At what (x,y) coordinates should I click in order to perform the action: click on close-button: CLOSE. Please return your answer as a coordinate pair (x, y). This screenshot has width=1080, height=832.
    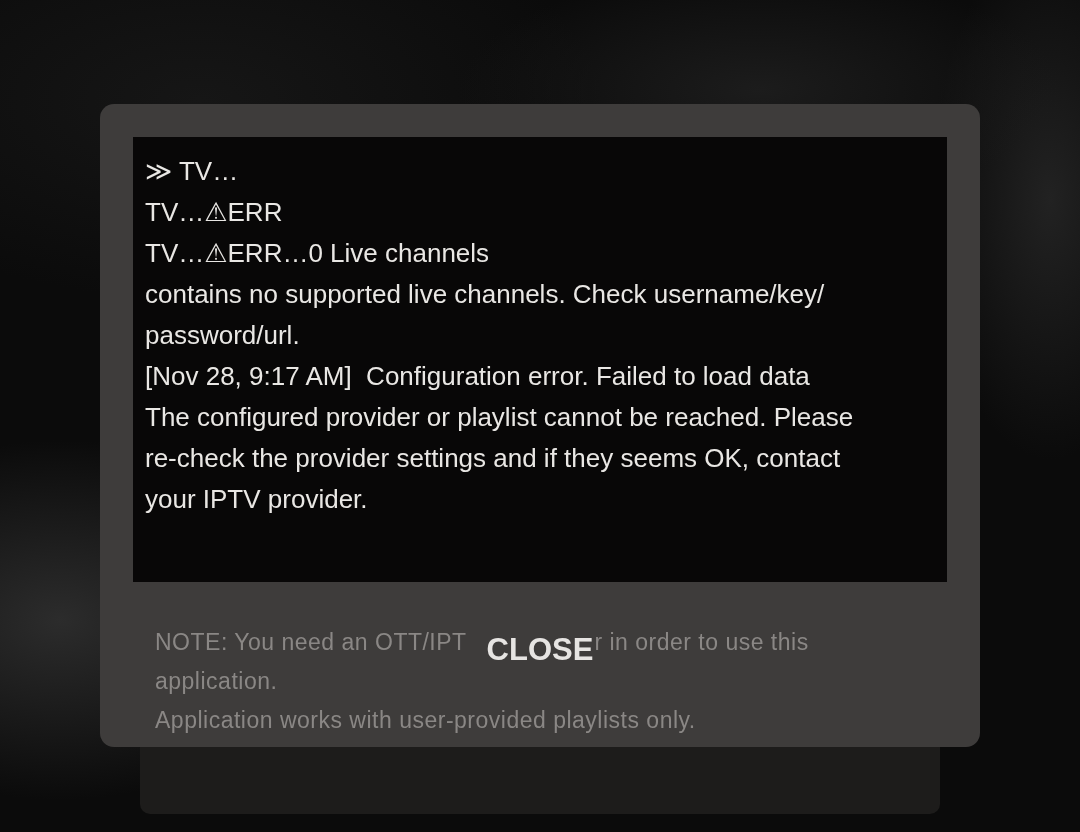
    Looking at the image, I should click on (540, 650).